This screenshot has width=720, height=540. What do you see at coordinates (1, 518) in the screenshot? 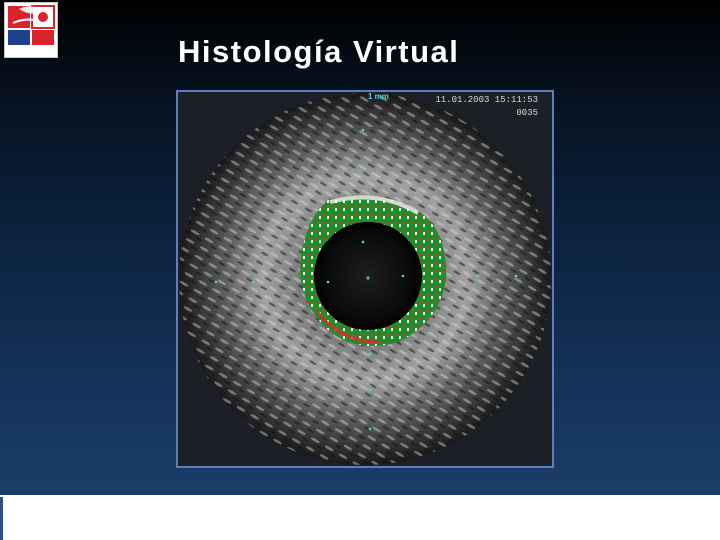
I see `bottom-band-edge` at bounding box center [1, 518].